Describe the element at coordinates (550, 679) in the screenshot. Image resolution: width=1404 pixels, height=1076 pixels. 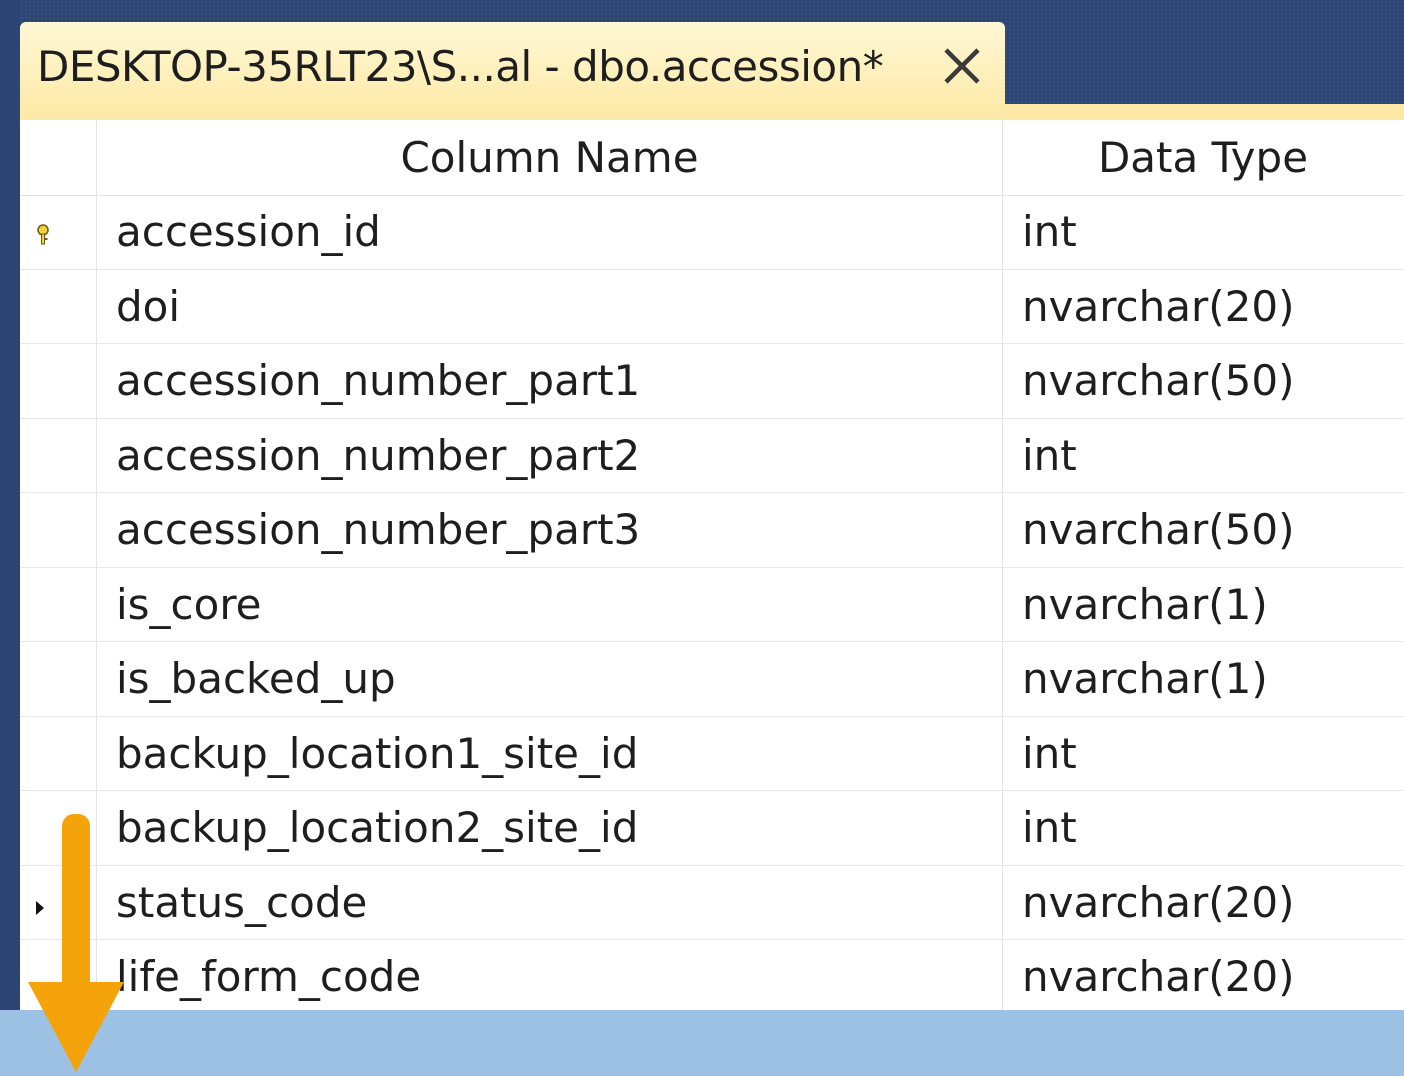
I see `column-name-cell: is_backed_up` at that location.